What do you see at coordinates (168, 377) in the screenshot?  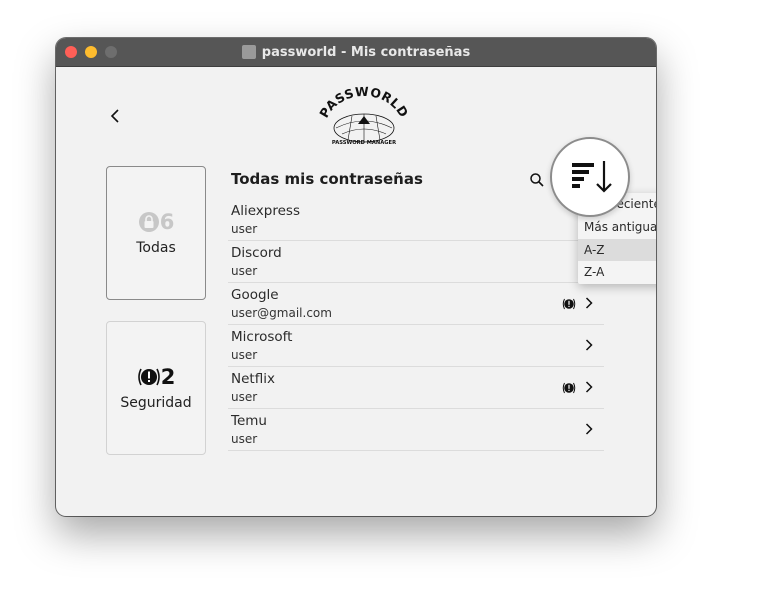 I see `seguridad-count: 2` at bounding box center [168, 377].